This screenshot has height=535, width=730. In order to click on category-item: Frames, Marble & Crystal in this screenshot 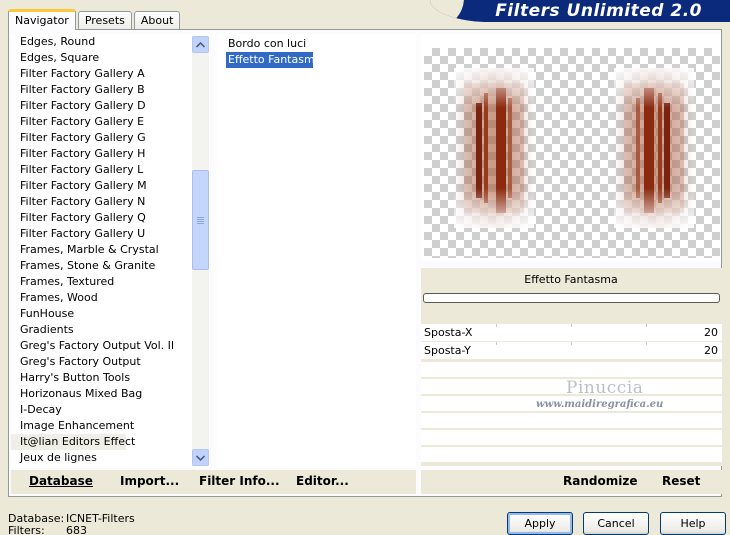, I will do `click(110, 250)`.